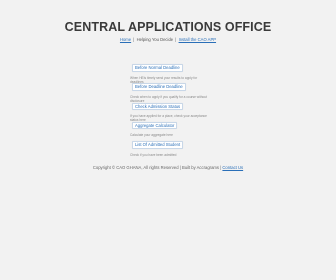 The height and width of the screenshot is (280, 336). What do you see at coordinates (153, 154) in the screenshot?
I see `service-description: Check if you have been admitted` at bounding box center [153, 154].